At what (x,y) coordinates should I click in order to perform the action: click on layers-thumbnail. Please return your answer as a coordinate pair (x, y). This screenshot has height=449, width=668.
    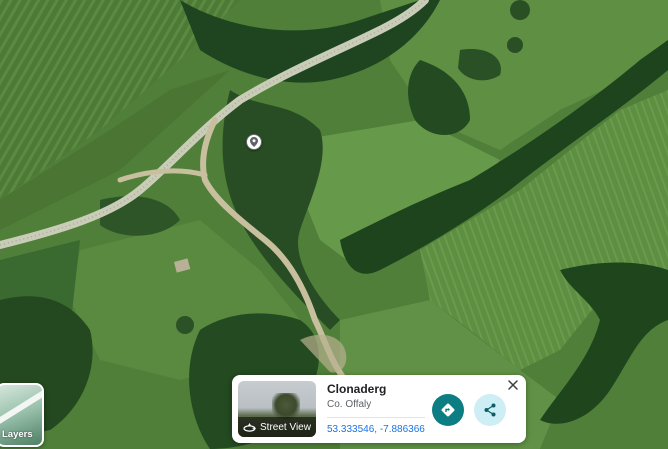
    Looking at the image, I should click on (21, 406).